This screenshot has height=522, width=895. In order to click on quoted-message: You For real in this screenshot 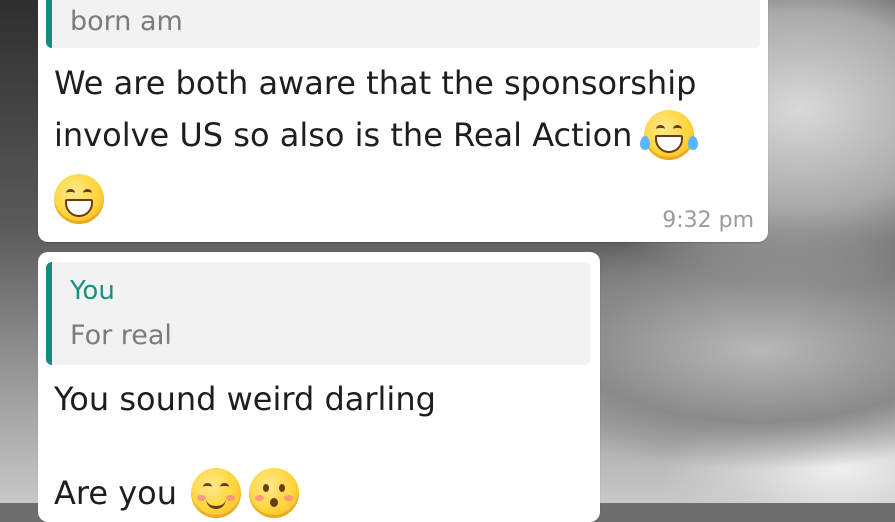, I will do `click(318, 313)`.